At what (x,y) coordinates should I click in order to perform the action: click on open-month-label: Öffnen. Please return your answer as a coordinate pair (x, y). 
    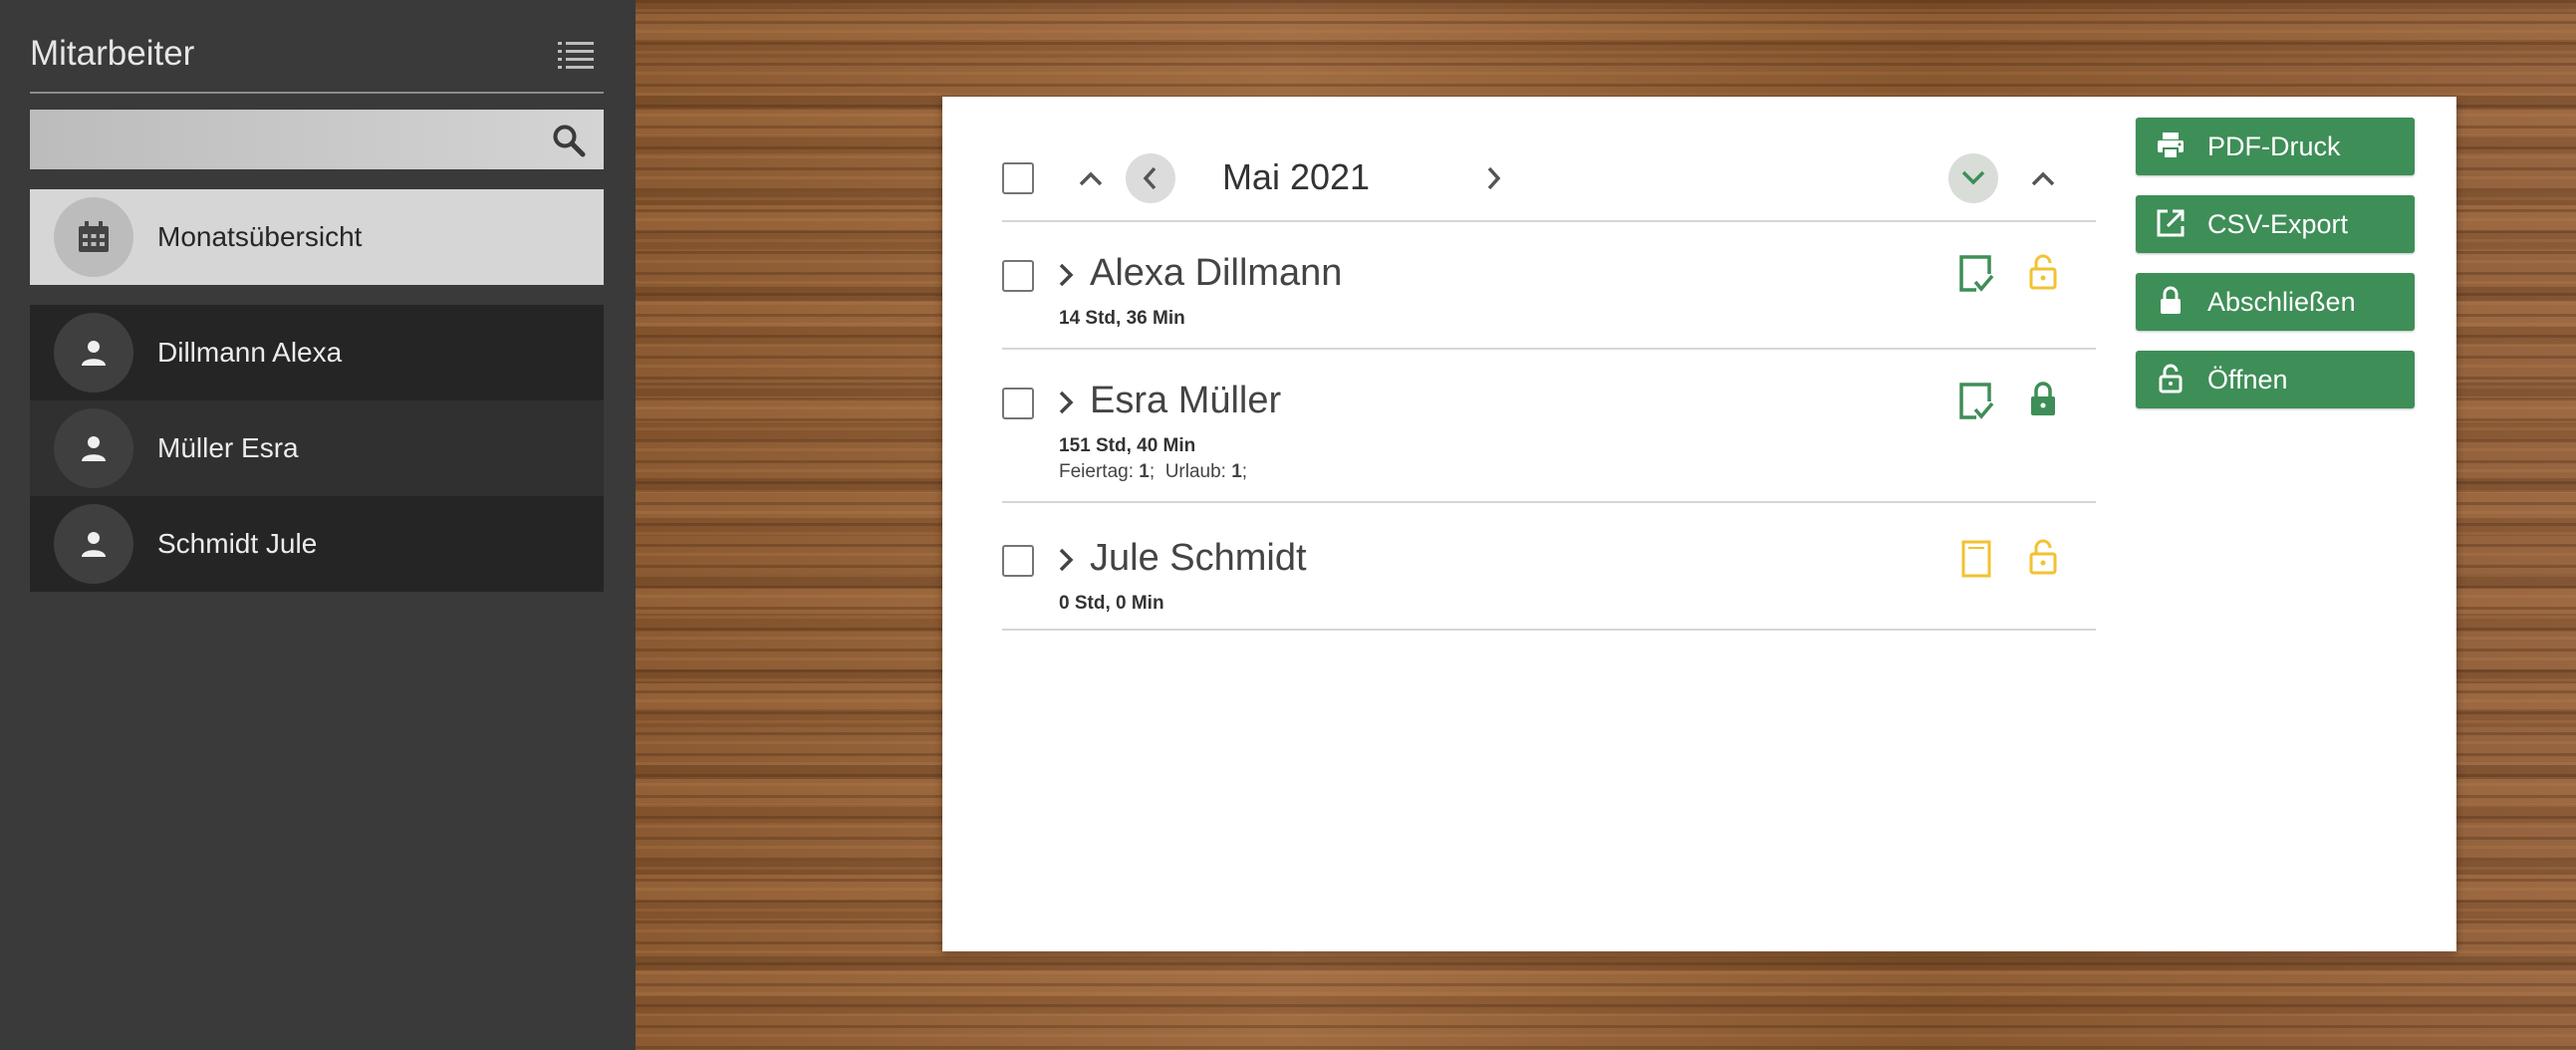
    Looking at the image, I should click on (2247, 379).